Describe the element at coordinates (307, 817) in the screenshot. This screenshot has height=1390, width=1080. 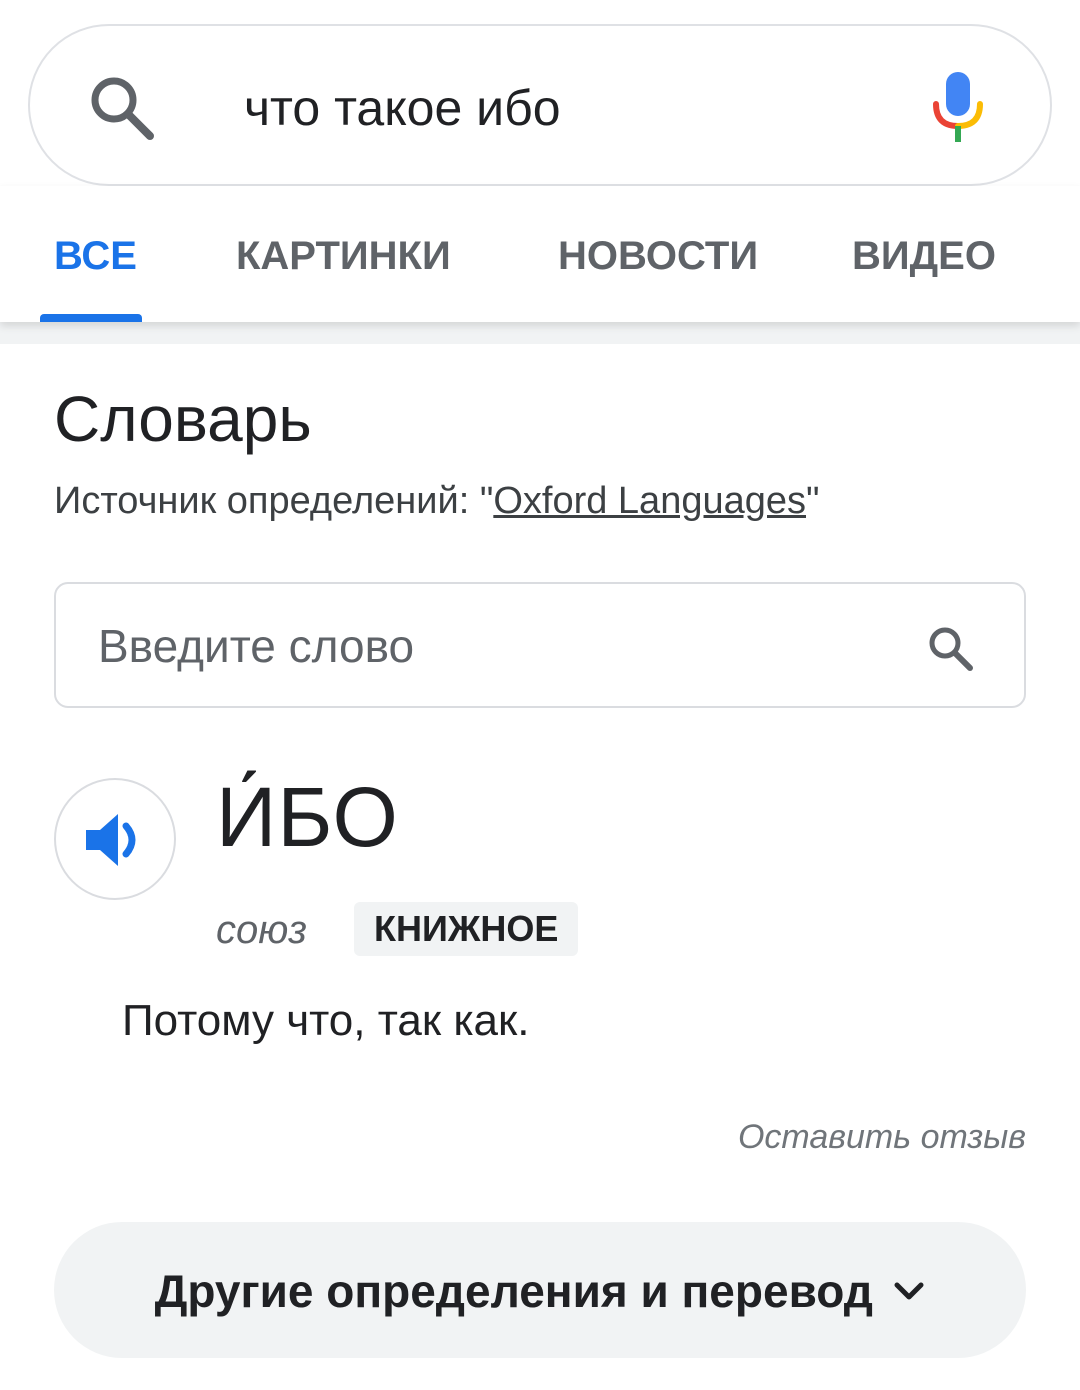
I see `headword: И́БО` at that location.